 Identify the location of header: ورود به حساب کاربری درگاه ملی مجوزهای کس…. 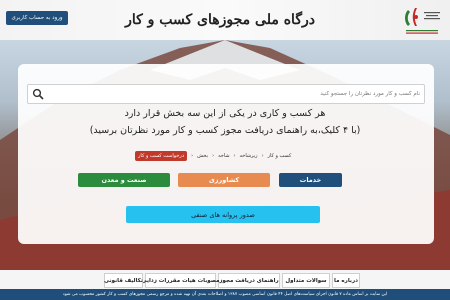
(225, 20).